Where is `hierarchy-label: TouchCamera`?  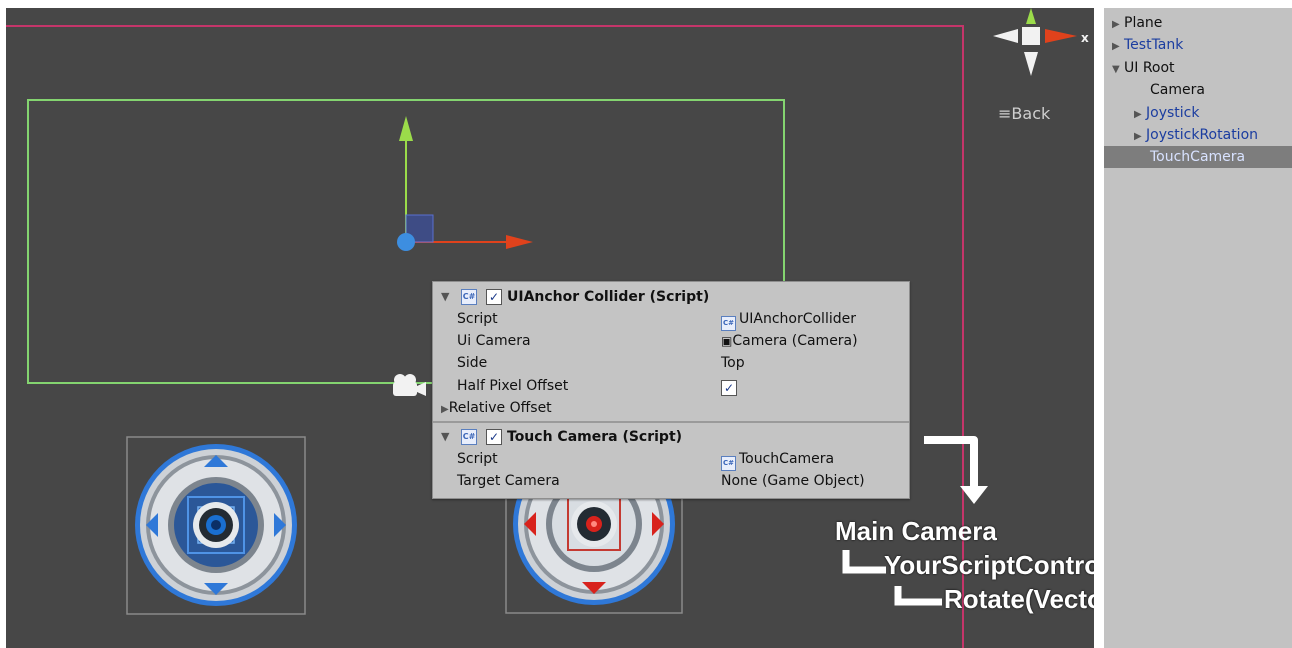 hierarchy-label: TouchCamera is located at coordinates (1198, 157).